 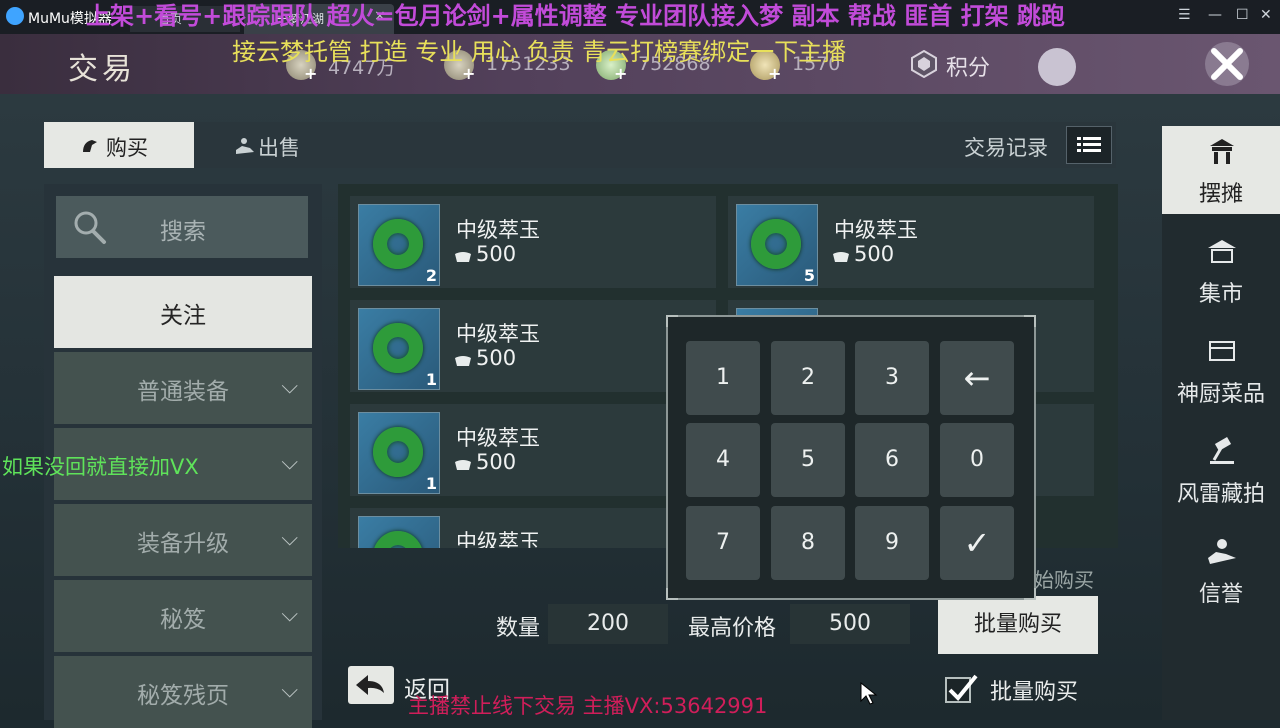 What do you see at coordinates (850, 624) in the screenshot?
I see `max-price-field: 500` at bounding box center [850, 624].